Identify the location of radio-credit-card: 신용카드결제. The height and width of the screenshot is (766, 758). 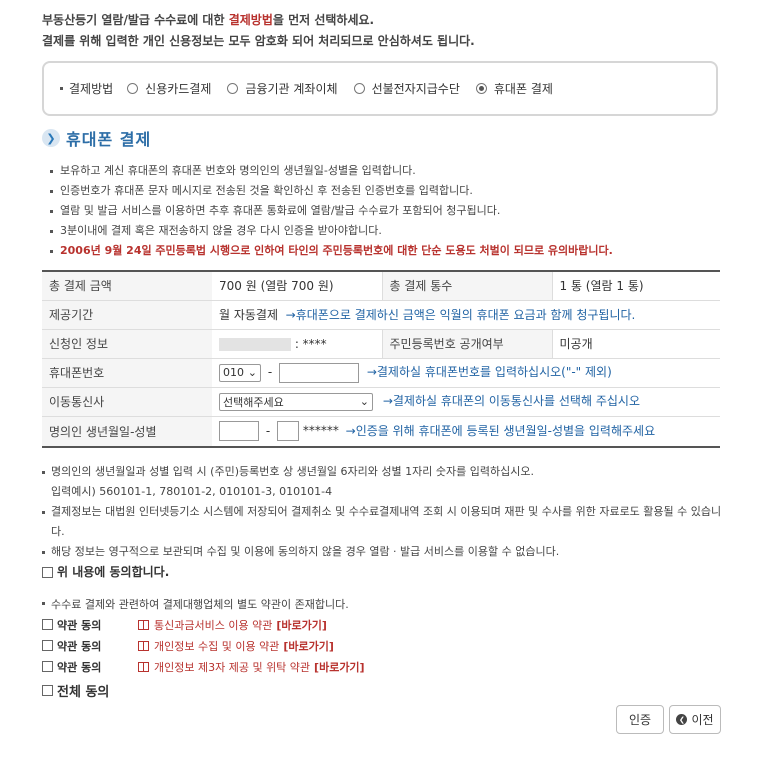
(169, 88).